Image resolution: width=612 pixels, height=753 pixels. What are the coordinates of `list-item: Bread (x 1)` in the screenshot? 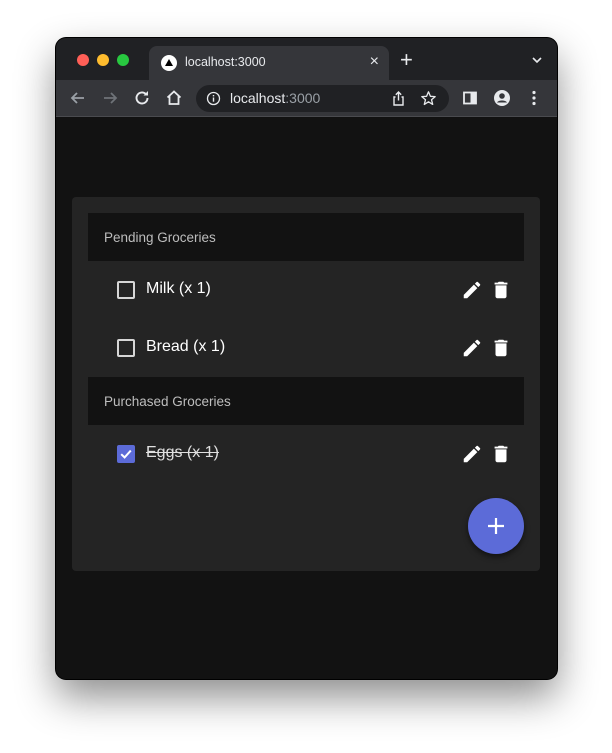 It's located at (306, 348).